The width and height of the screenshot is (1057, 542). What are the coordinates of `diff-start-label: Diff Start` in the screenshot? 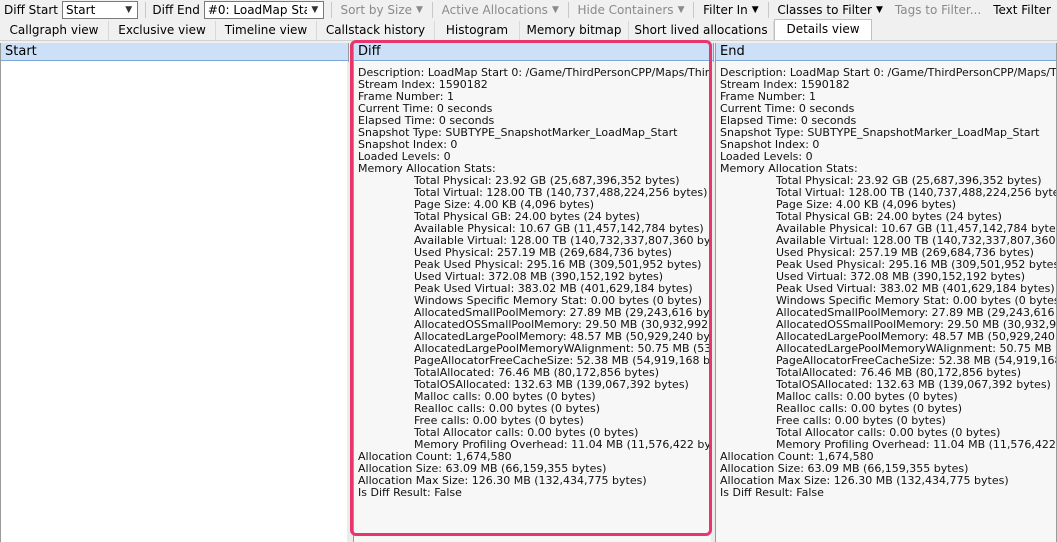 It's located at (31, 10).